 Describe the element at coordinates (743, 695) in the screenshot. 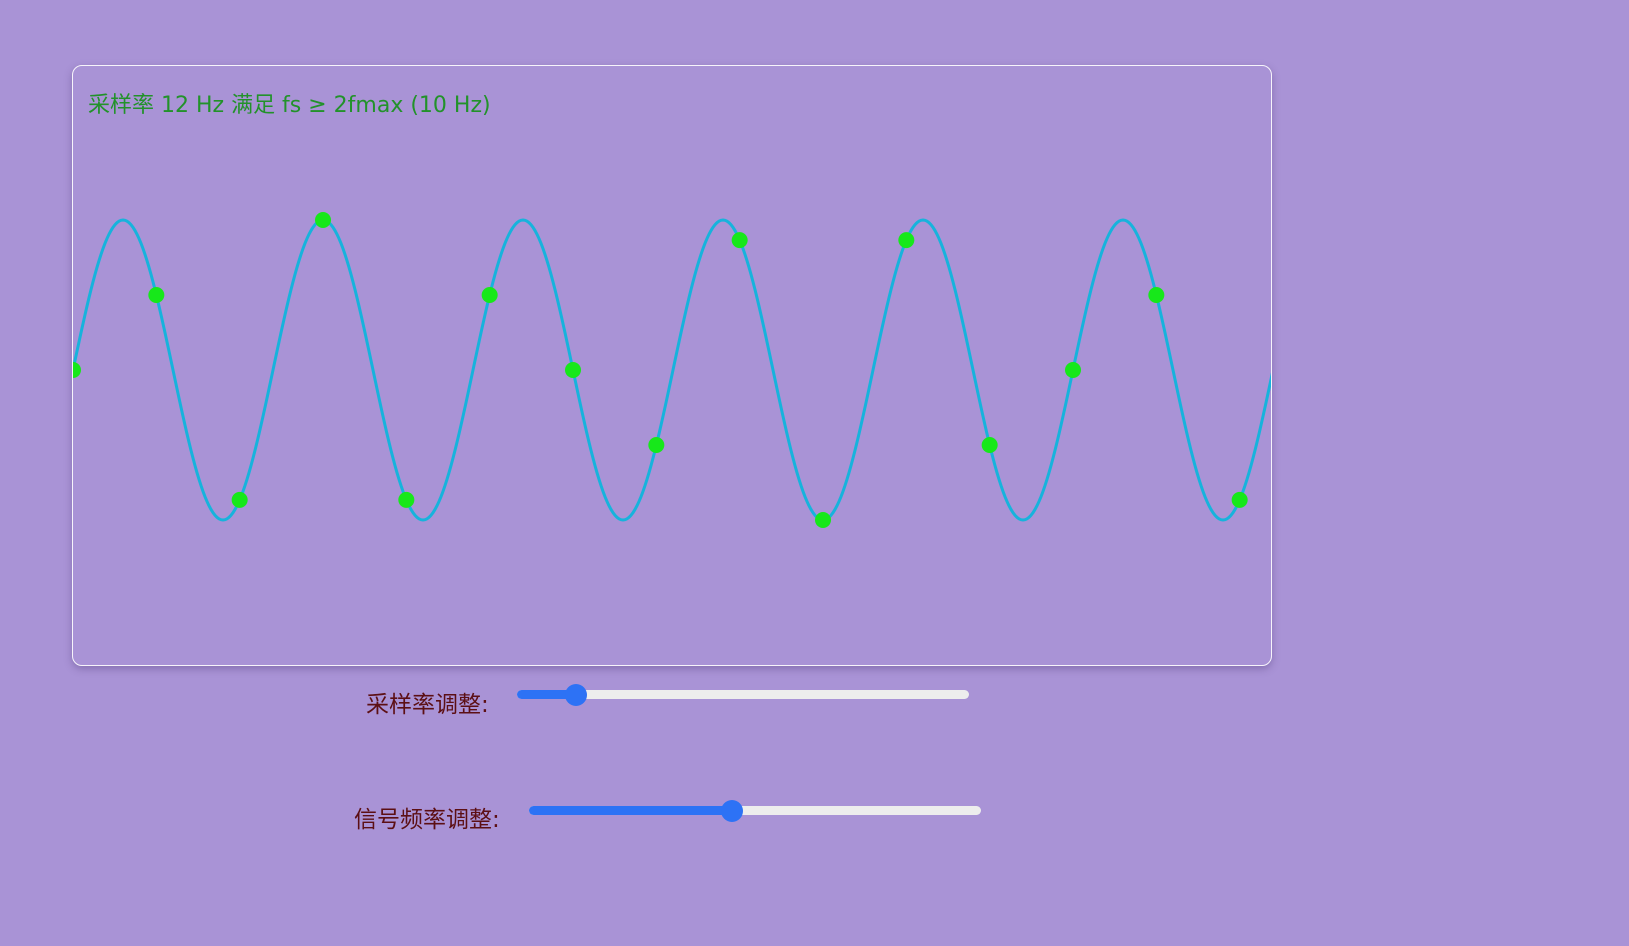

I see `sample-rate-slider` at that location.